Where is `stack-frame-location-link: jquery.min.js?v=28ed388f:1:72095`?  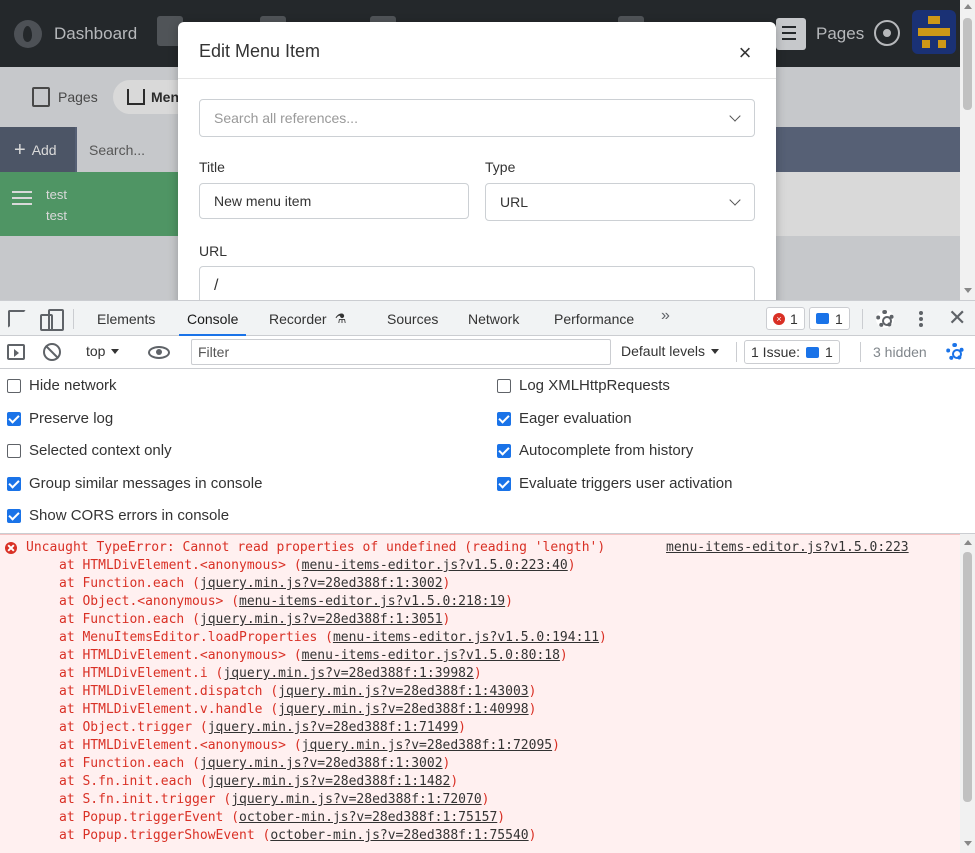 stack-frame-location-link: jquery.min.js?v=28ed388f:1:72095 is located at coordinates (427, 745).